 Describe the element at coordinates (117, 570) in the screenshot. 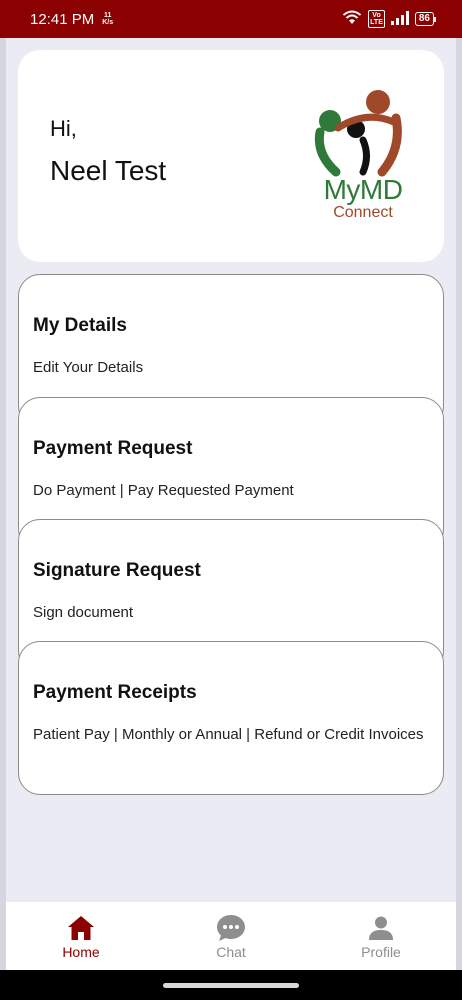

I see `menu-card-title: Signature Request` at that location.